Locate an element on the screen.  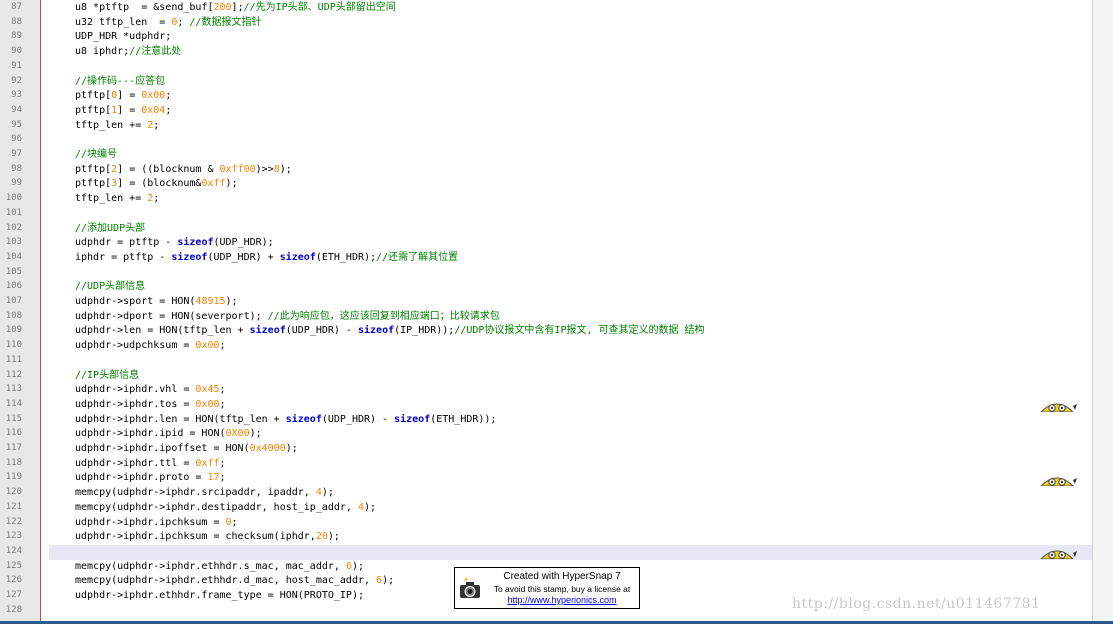
code-line: //IP头部信息 is located at coordinates (107, 376).